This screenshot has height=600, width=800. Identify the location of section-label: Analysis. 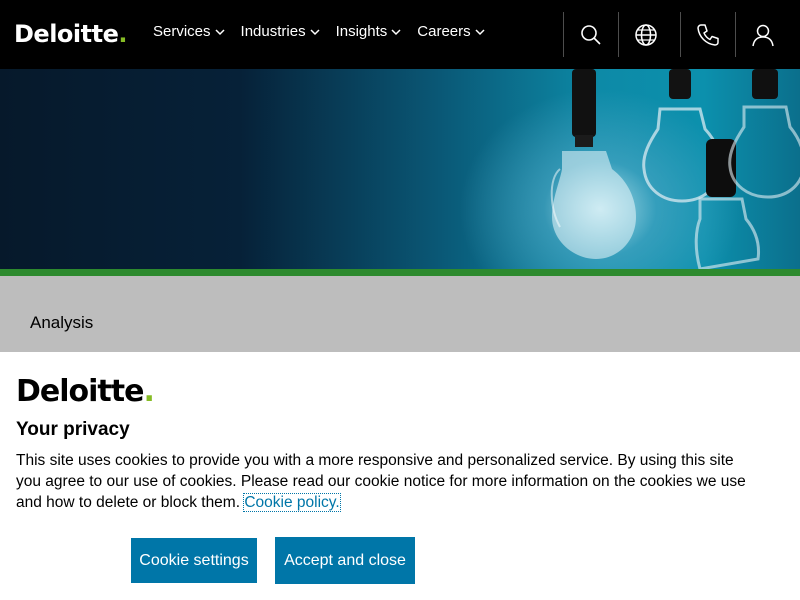
(62, 322).